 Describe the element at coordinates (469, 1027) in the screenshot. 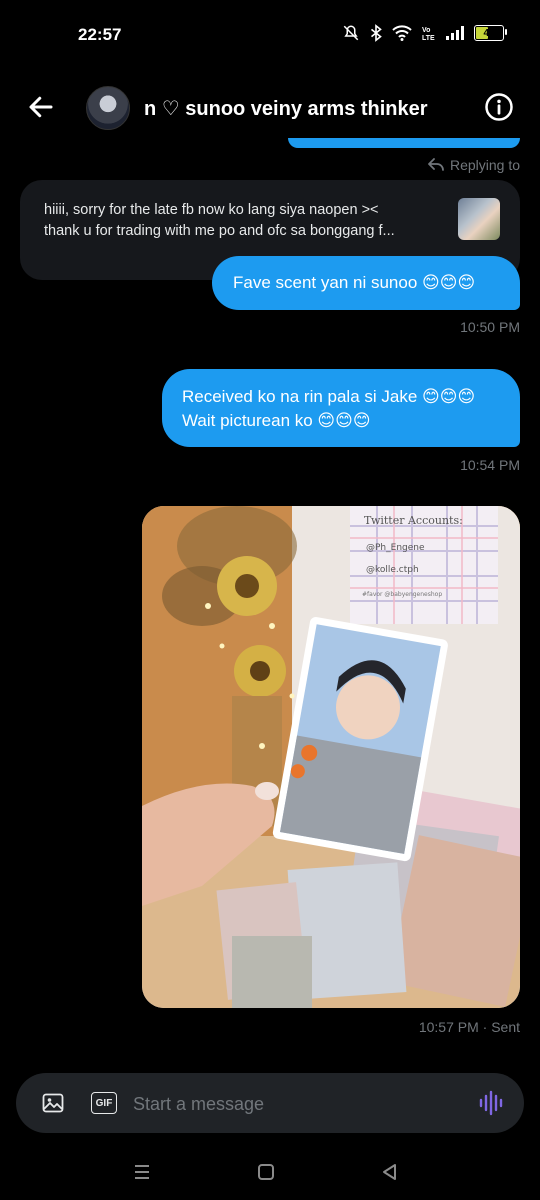

I see `message-timestamp: 10:57 PM · Sent` at that location.